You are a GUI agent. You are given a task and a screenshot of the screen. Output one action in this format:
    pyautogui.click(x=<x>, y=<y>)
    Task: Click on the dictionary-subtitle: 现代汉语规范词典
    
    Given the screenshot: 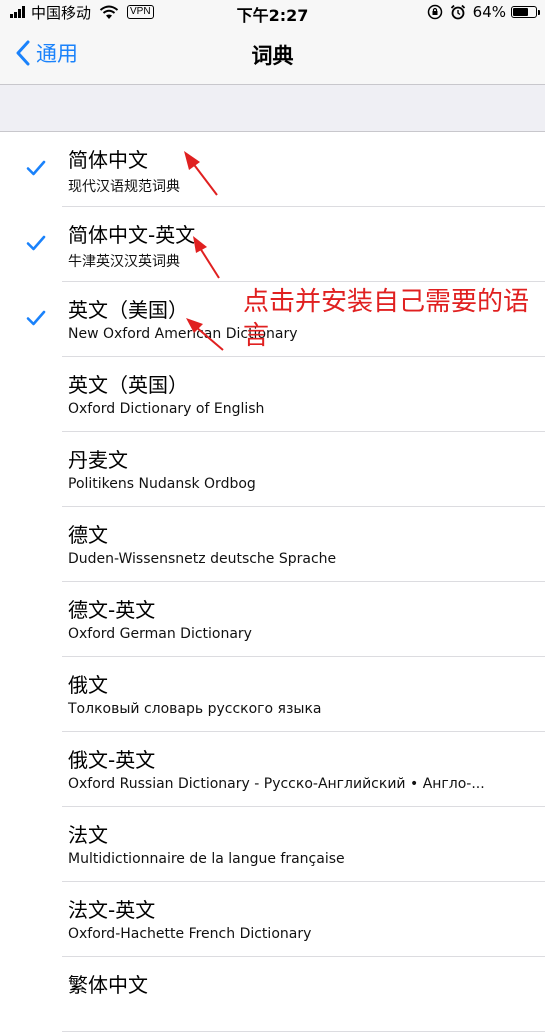 What is the action you would take?
    pyautogui.click(x=124, y=187)
    